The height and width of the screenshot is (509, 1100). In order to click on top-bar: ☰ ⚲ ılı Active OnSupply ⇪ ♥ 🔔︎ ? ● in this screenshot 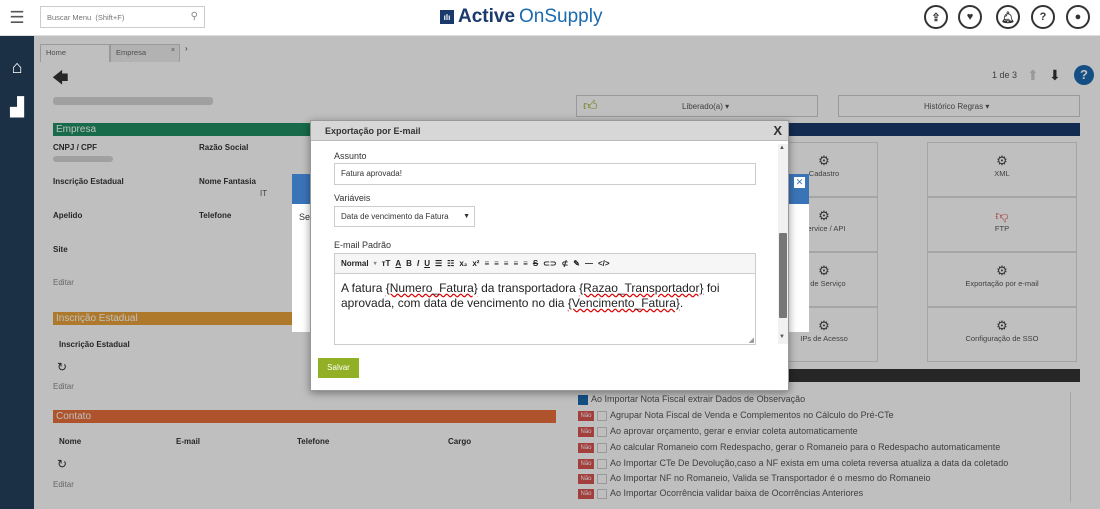, I will do `click(550, 18)`.